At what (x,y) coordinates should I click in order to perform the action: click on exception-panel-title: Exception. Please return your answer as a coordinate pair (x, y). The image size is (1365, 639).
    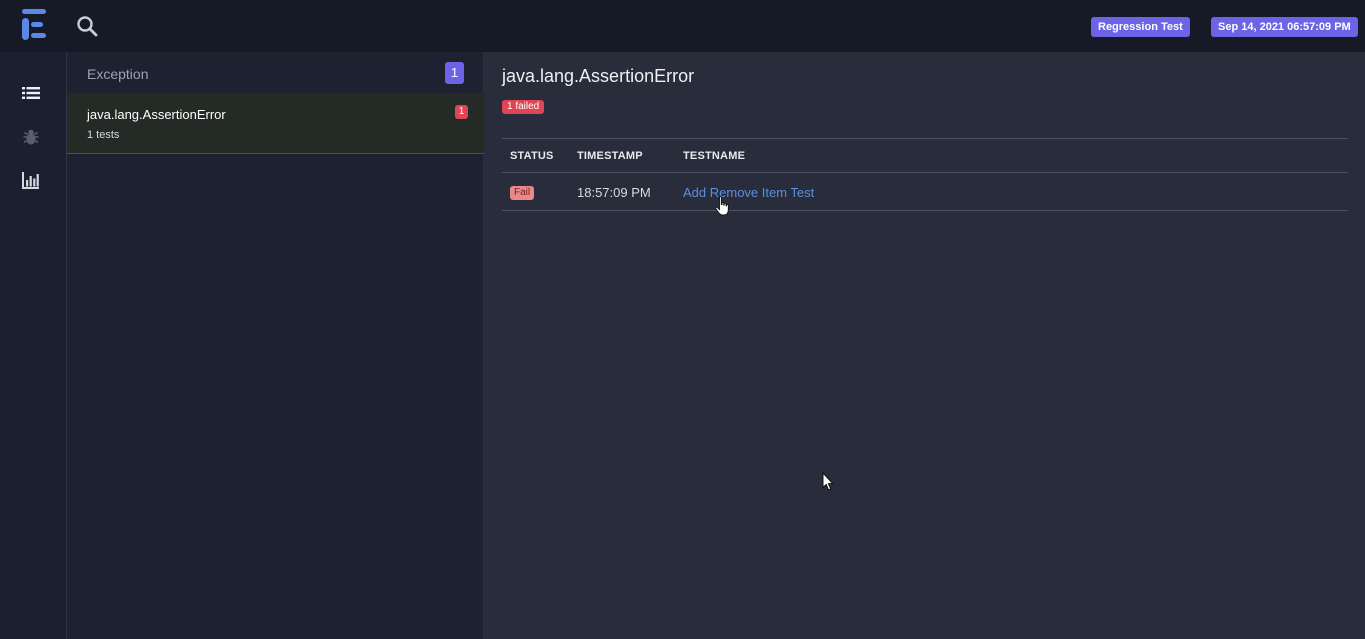
    Looking at the image, I should click on (118, 74).